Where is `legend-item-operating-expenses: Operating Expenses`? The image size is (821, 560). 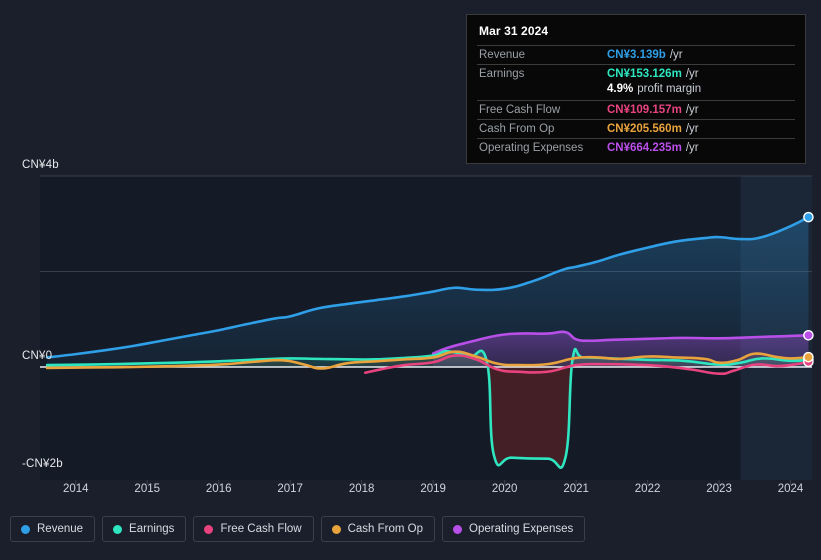 legend-item-operating-expenses: Operating Expenses is located at coordinates (514, 529).